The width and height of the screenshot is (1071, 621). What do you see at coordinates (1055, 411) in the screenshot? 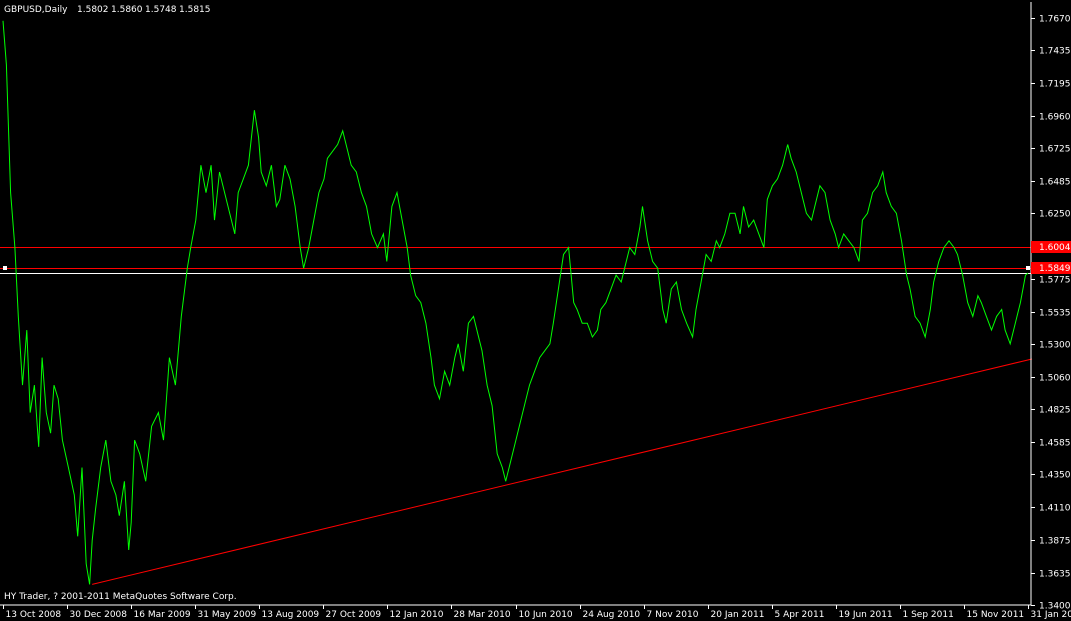
I see `price-tick-label: 1.4825` at bounding box center [1055, 411].